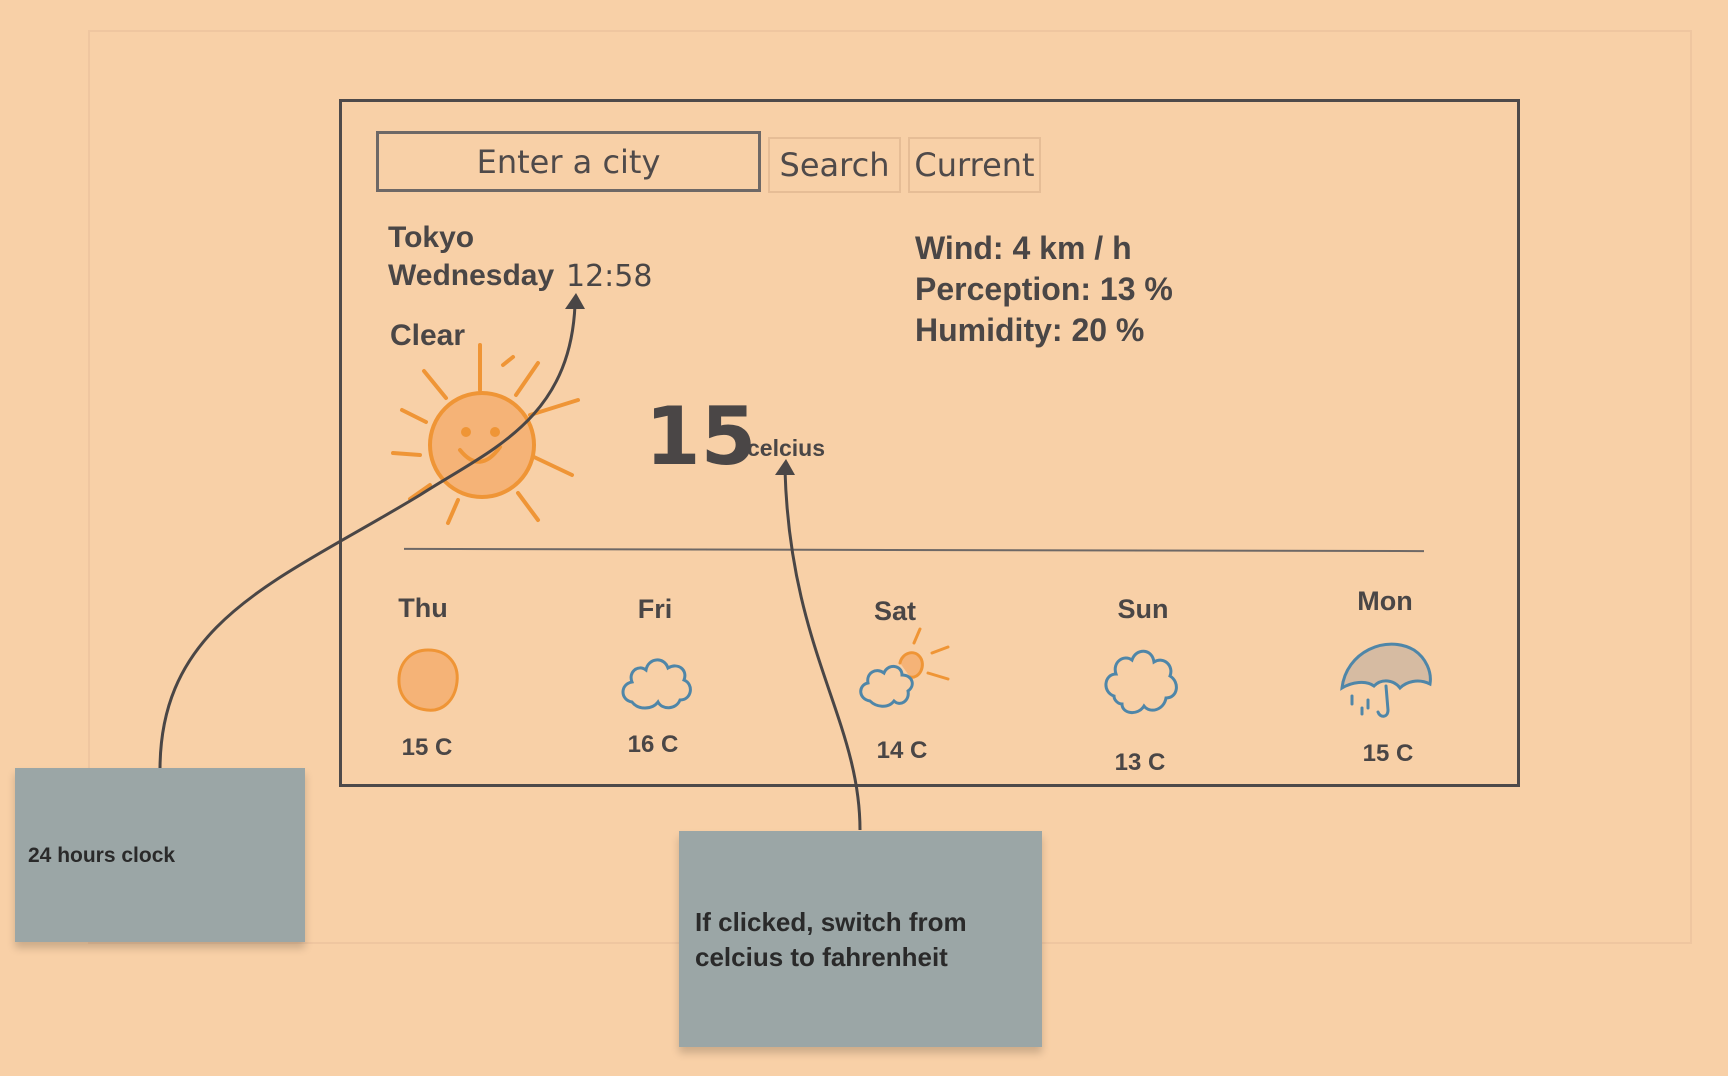 The height and width of the screenshot is (1076, 1728). I want to click on sun-icon, so click(428, 680).